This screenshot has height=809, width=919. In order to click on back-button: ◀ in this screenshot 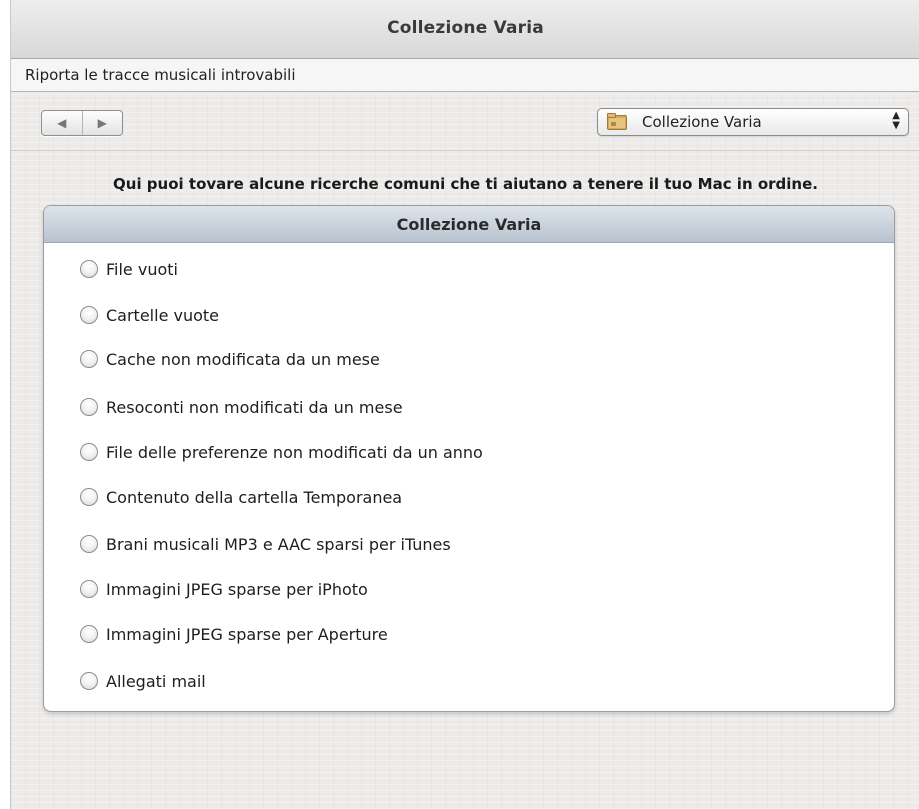, I will do `click(62, 123)`.